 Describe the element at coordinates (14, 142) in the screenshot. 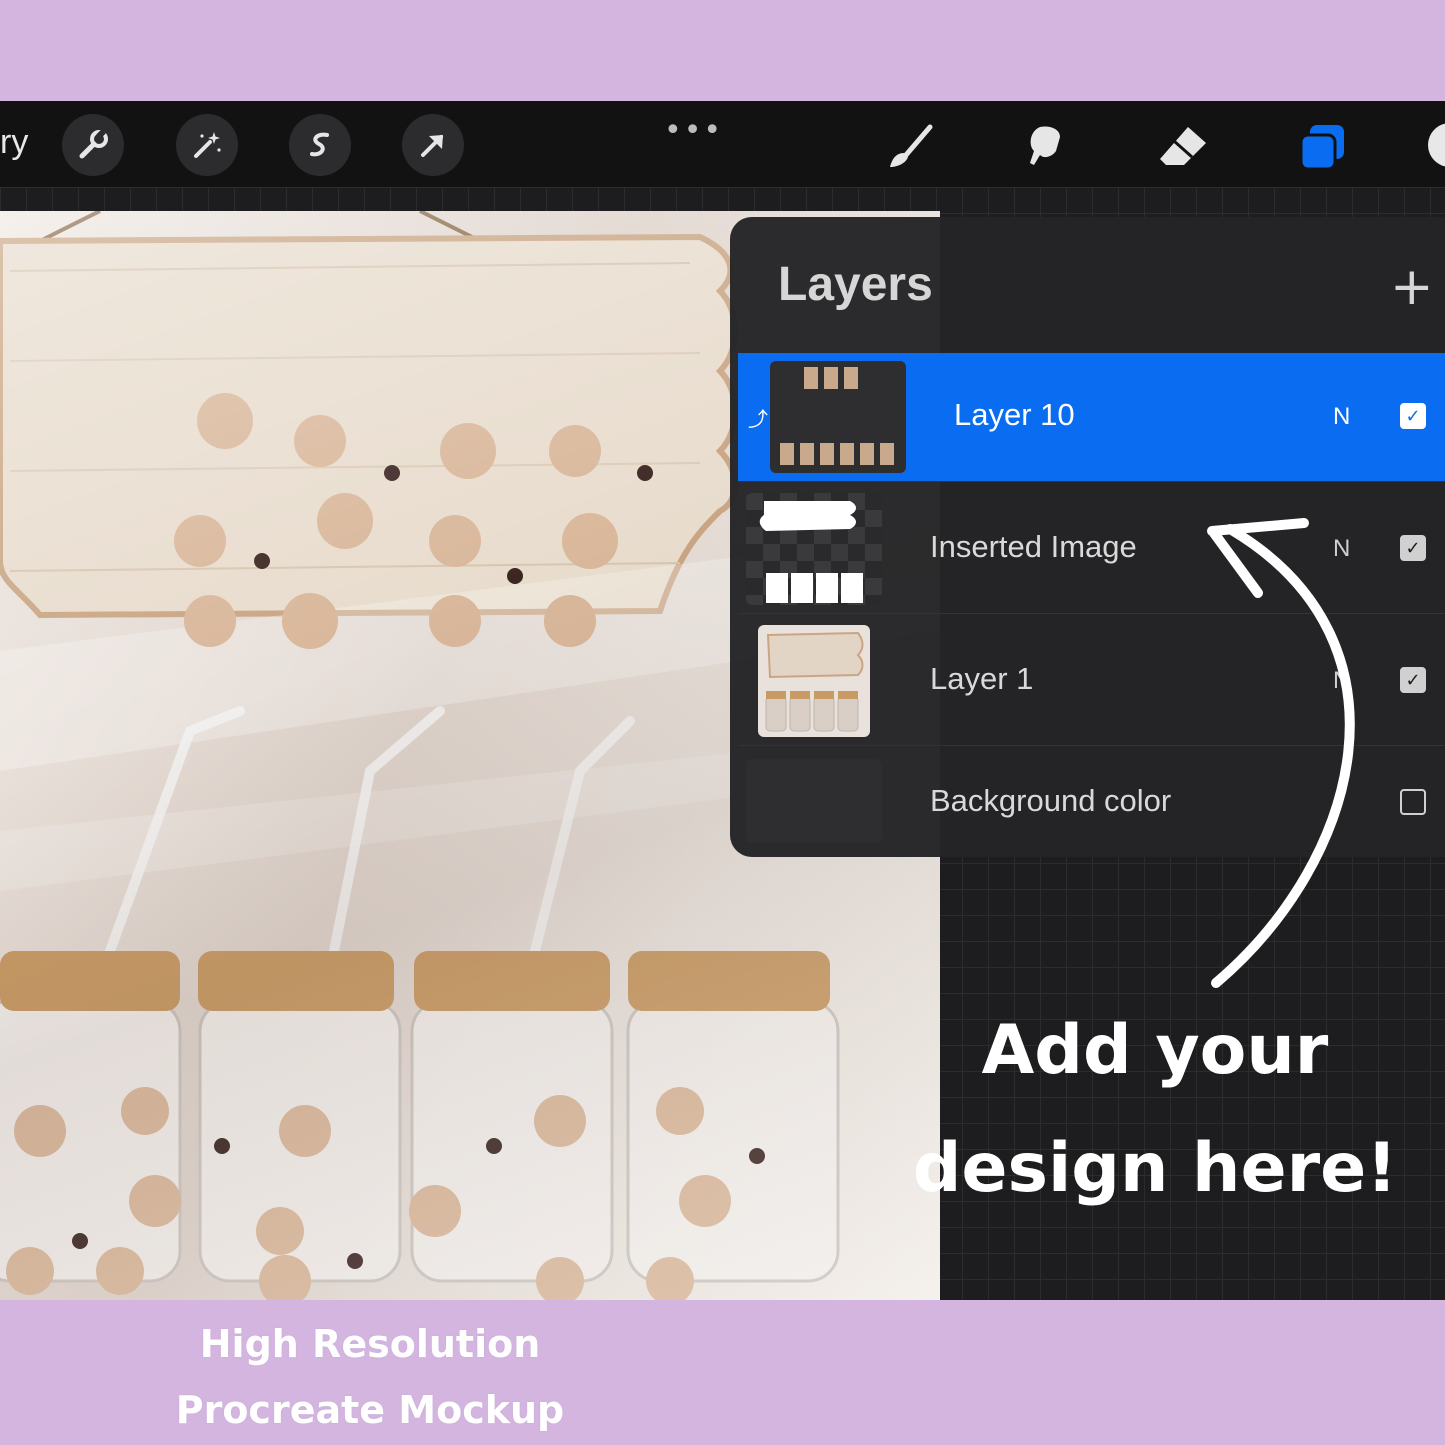

I see `gallery-button: ry` at that location.